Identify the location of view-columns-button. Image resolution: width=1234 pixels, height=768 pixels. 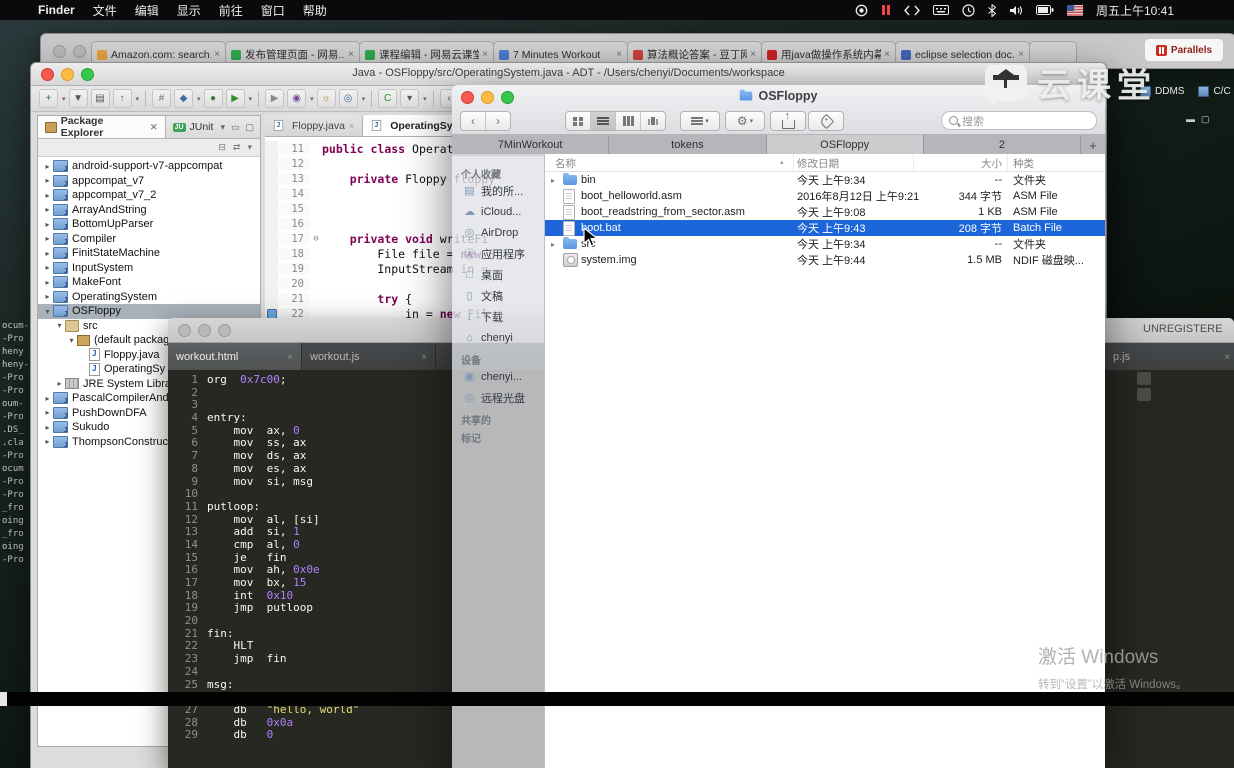
(628, 121).